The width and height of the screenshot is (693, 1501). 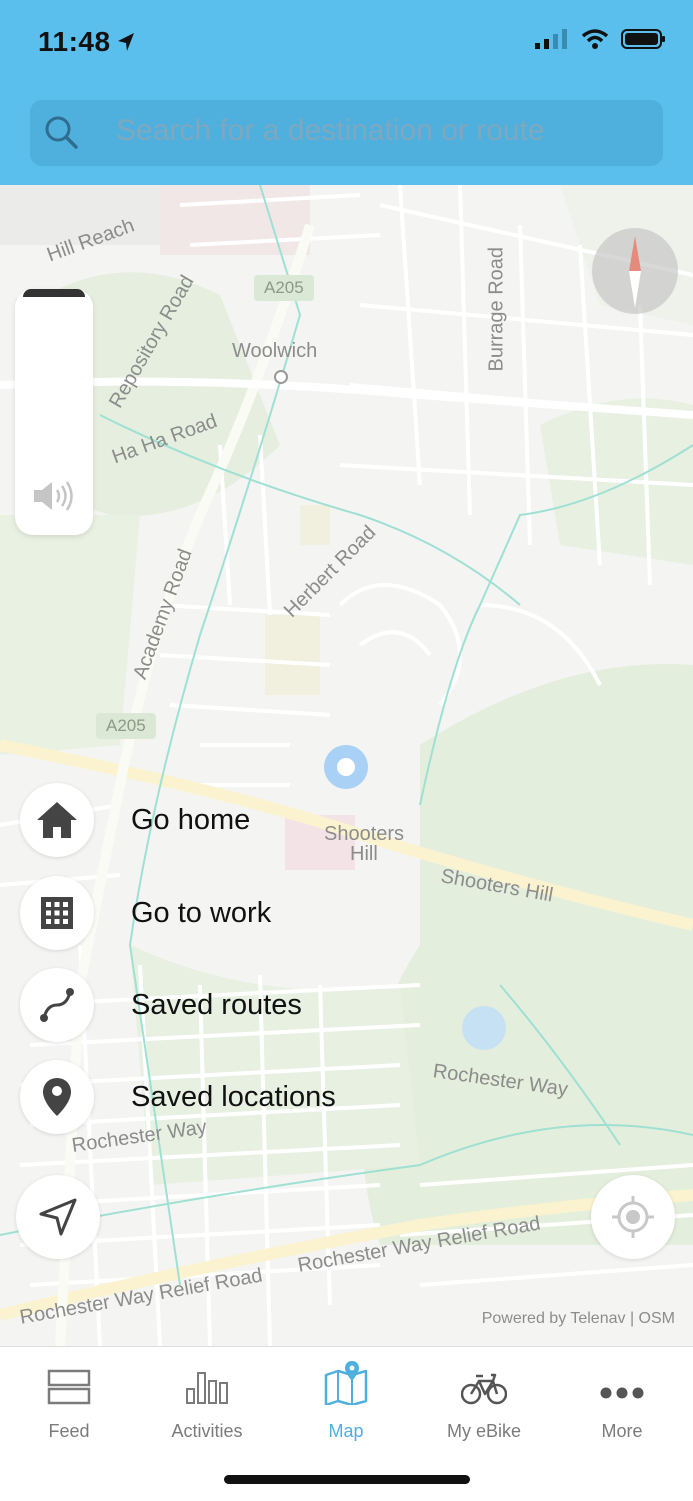 I want to click on map-attribution: Powered by Telenav | OSM, so click(x=578, y=1319).